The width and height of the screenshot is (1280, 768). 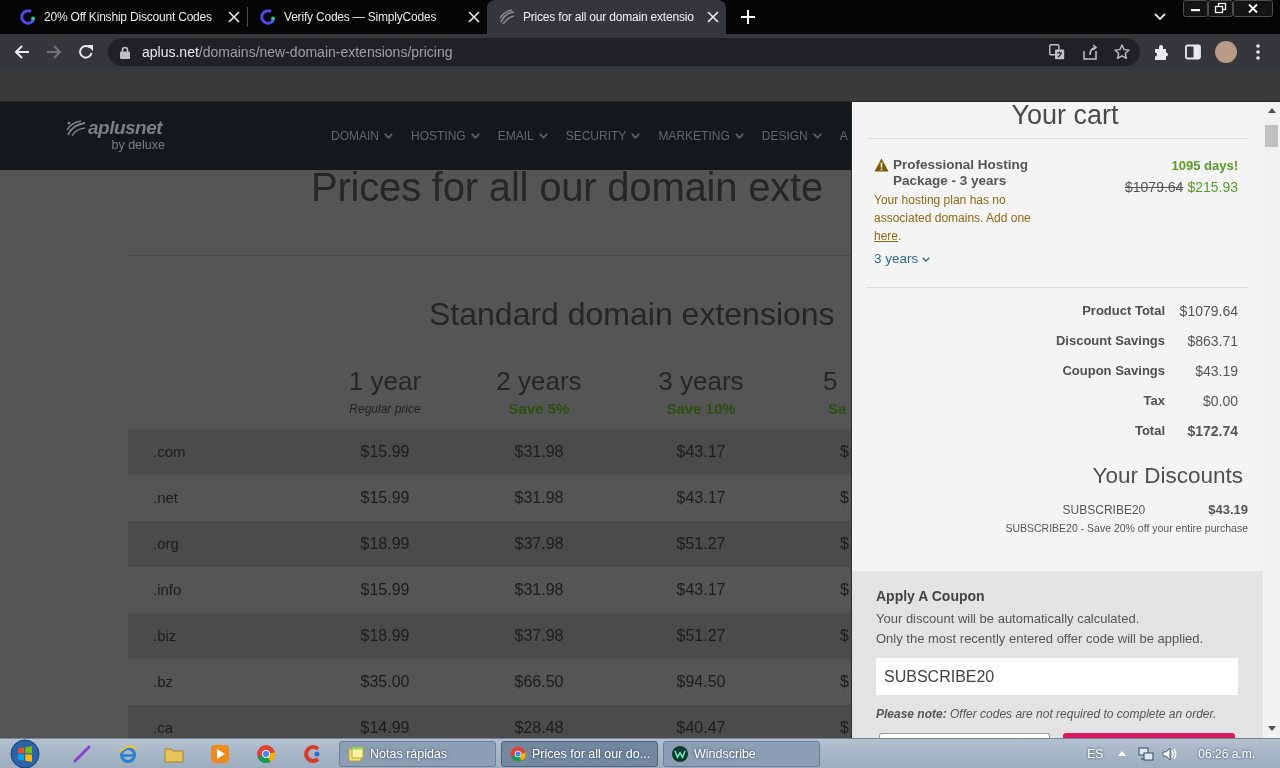 I want to click on price-cell-text: $94.50, so click(x=701, y=682).